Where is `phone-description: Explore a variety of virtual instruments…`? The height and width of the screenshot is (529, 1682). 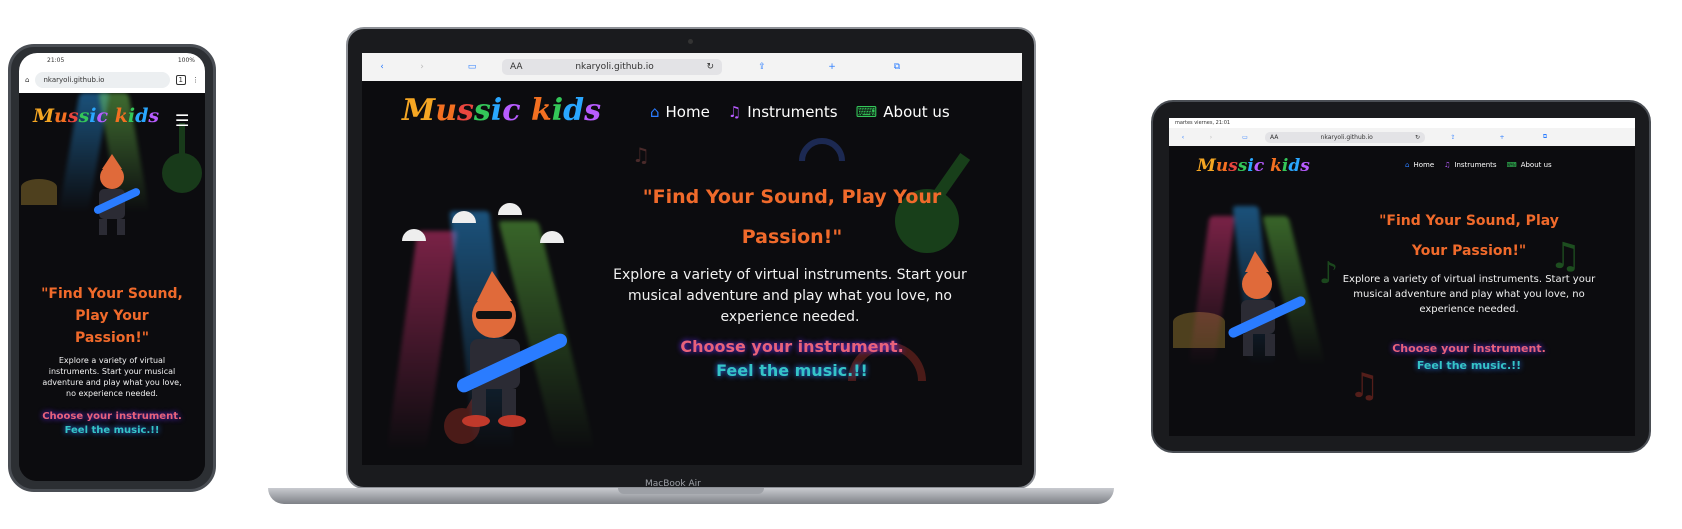 phone-description: Explore a variety of virtual instruments… is located at coordinates (112, 377).